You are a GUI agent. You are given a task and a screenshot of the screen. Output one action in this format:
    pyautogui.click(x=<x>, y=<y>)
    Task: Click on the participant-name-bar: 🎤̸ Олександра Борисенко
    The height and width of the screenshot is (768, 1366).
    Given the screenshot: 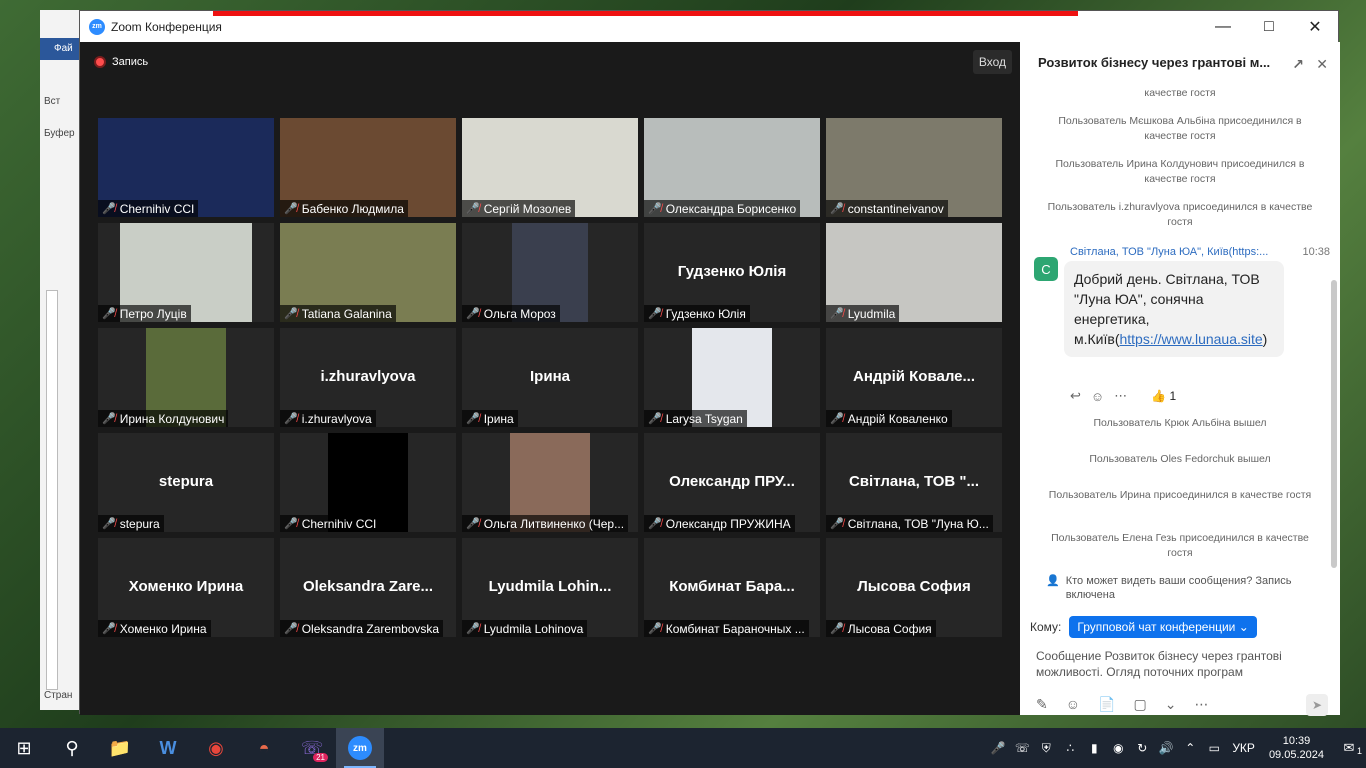 What is the action you would take?
    pyautogui.click(x=722, y=208)
    